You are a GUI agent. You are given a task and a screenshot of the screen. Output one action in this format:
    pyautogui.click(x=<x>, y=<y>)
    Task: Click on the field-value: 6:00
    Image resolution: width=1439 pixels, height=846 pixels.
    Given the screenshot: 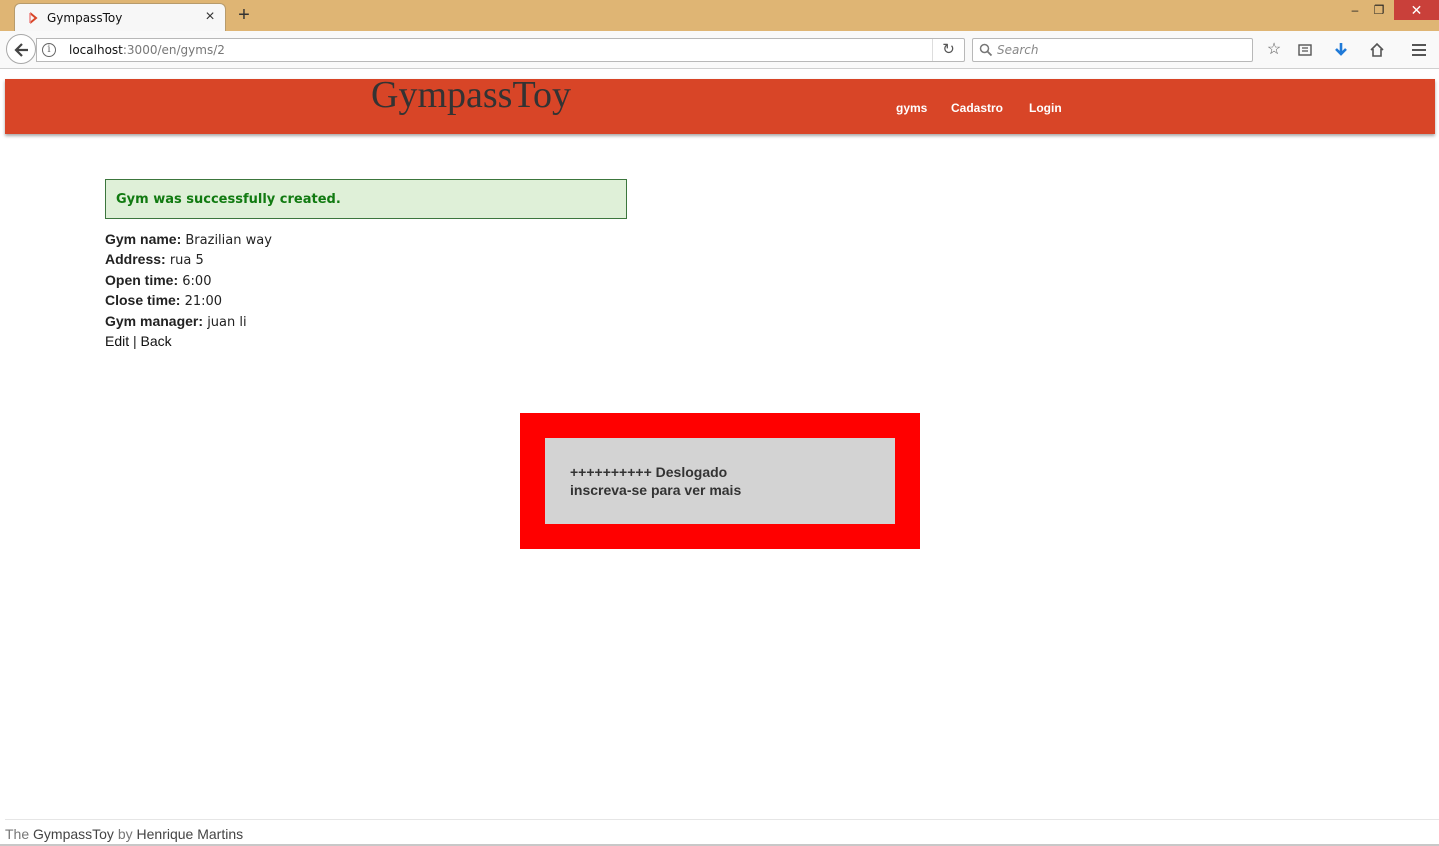 What is the action you would take?
    pyautogui.click(x=197, y=281)
    